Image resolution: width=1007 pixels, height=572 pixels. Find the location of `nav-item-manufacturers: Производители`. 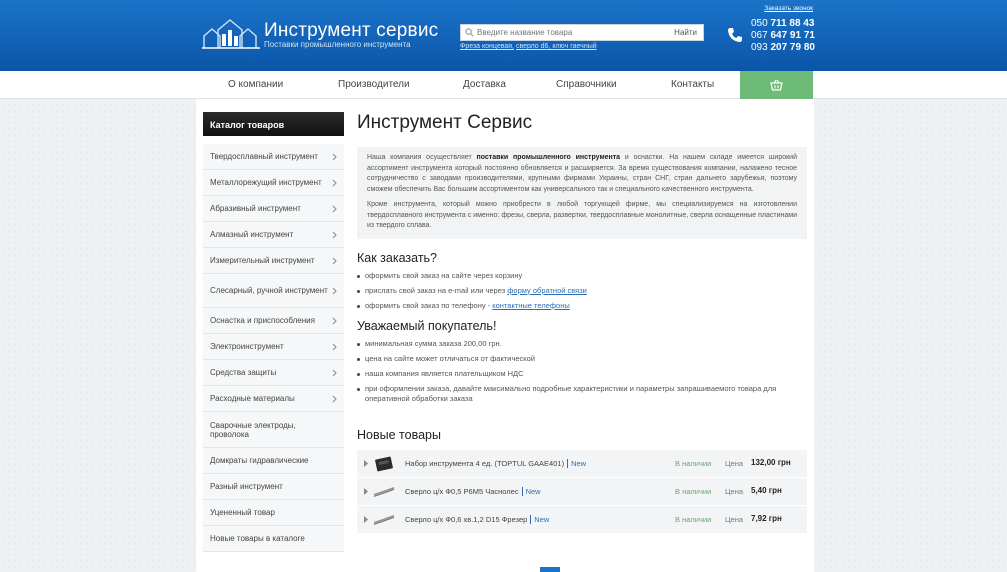

nav-item-manufacturers: Производители is located at coordinates (374, 84).